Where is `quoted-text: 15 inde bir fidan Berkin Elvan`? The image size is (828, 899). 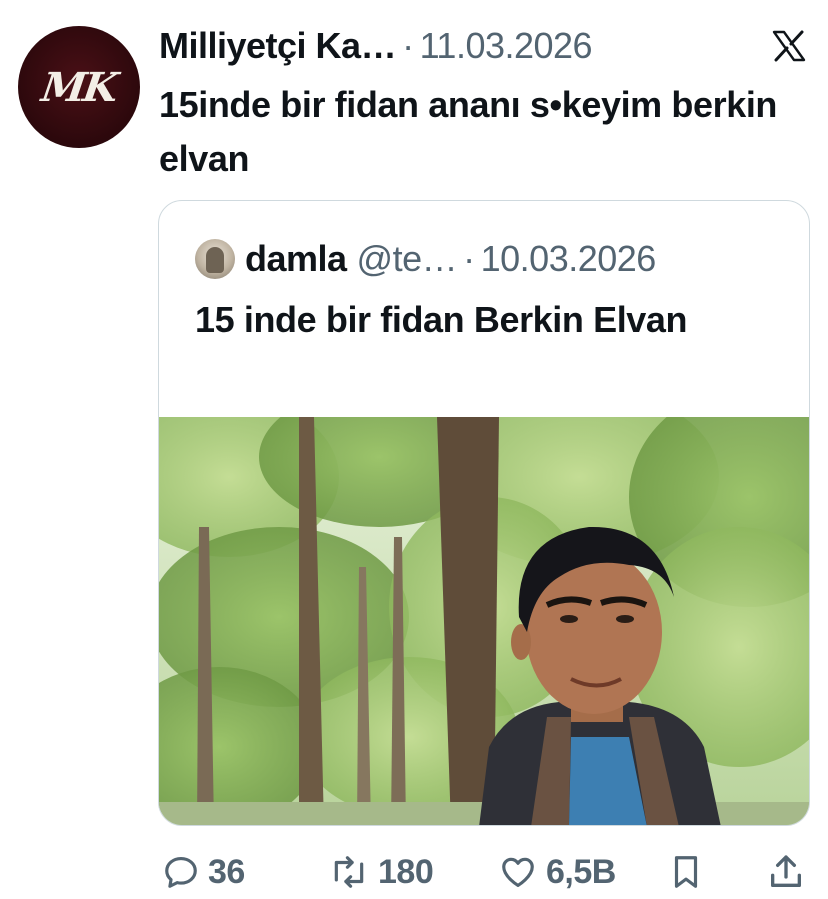 quoted-text: 15 inde bir fidan Berkin Elvan is located at coordinates (441, 319).